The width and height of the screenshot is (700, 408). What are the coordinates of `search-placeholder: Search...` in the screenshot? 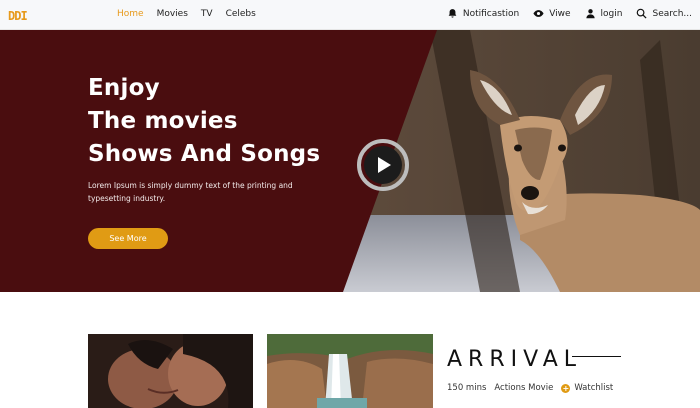 It's located at (672, 13).